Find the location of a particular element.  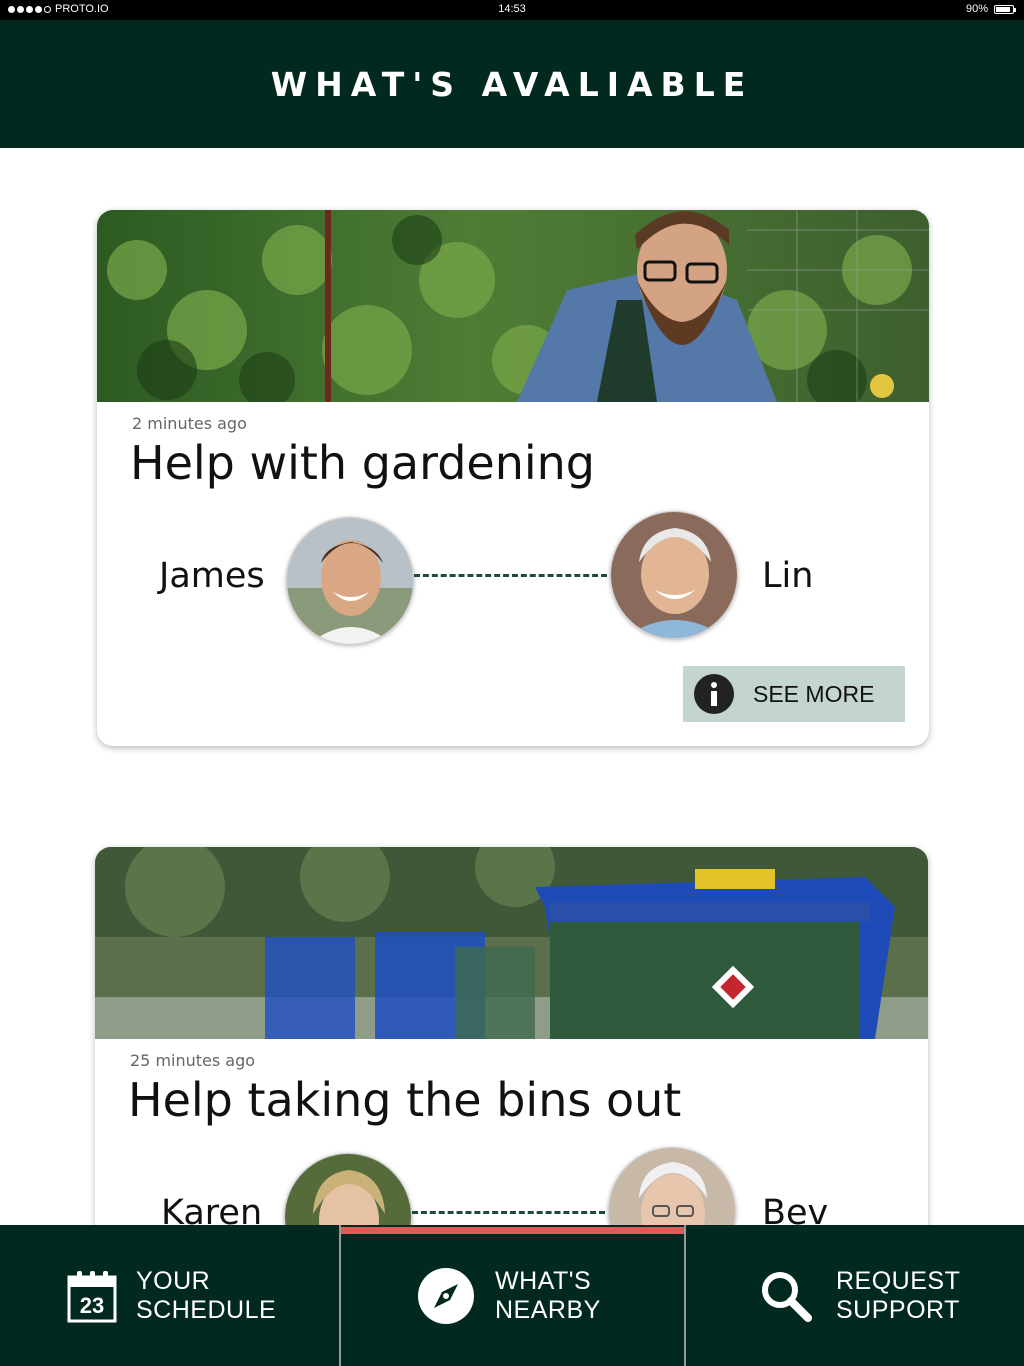

recipient-name: Lin is located at coordinates (788, 576).